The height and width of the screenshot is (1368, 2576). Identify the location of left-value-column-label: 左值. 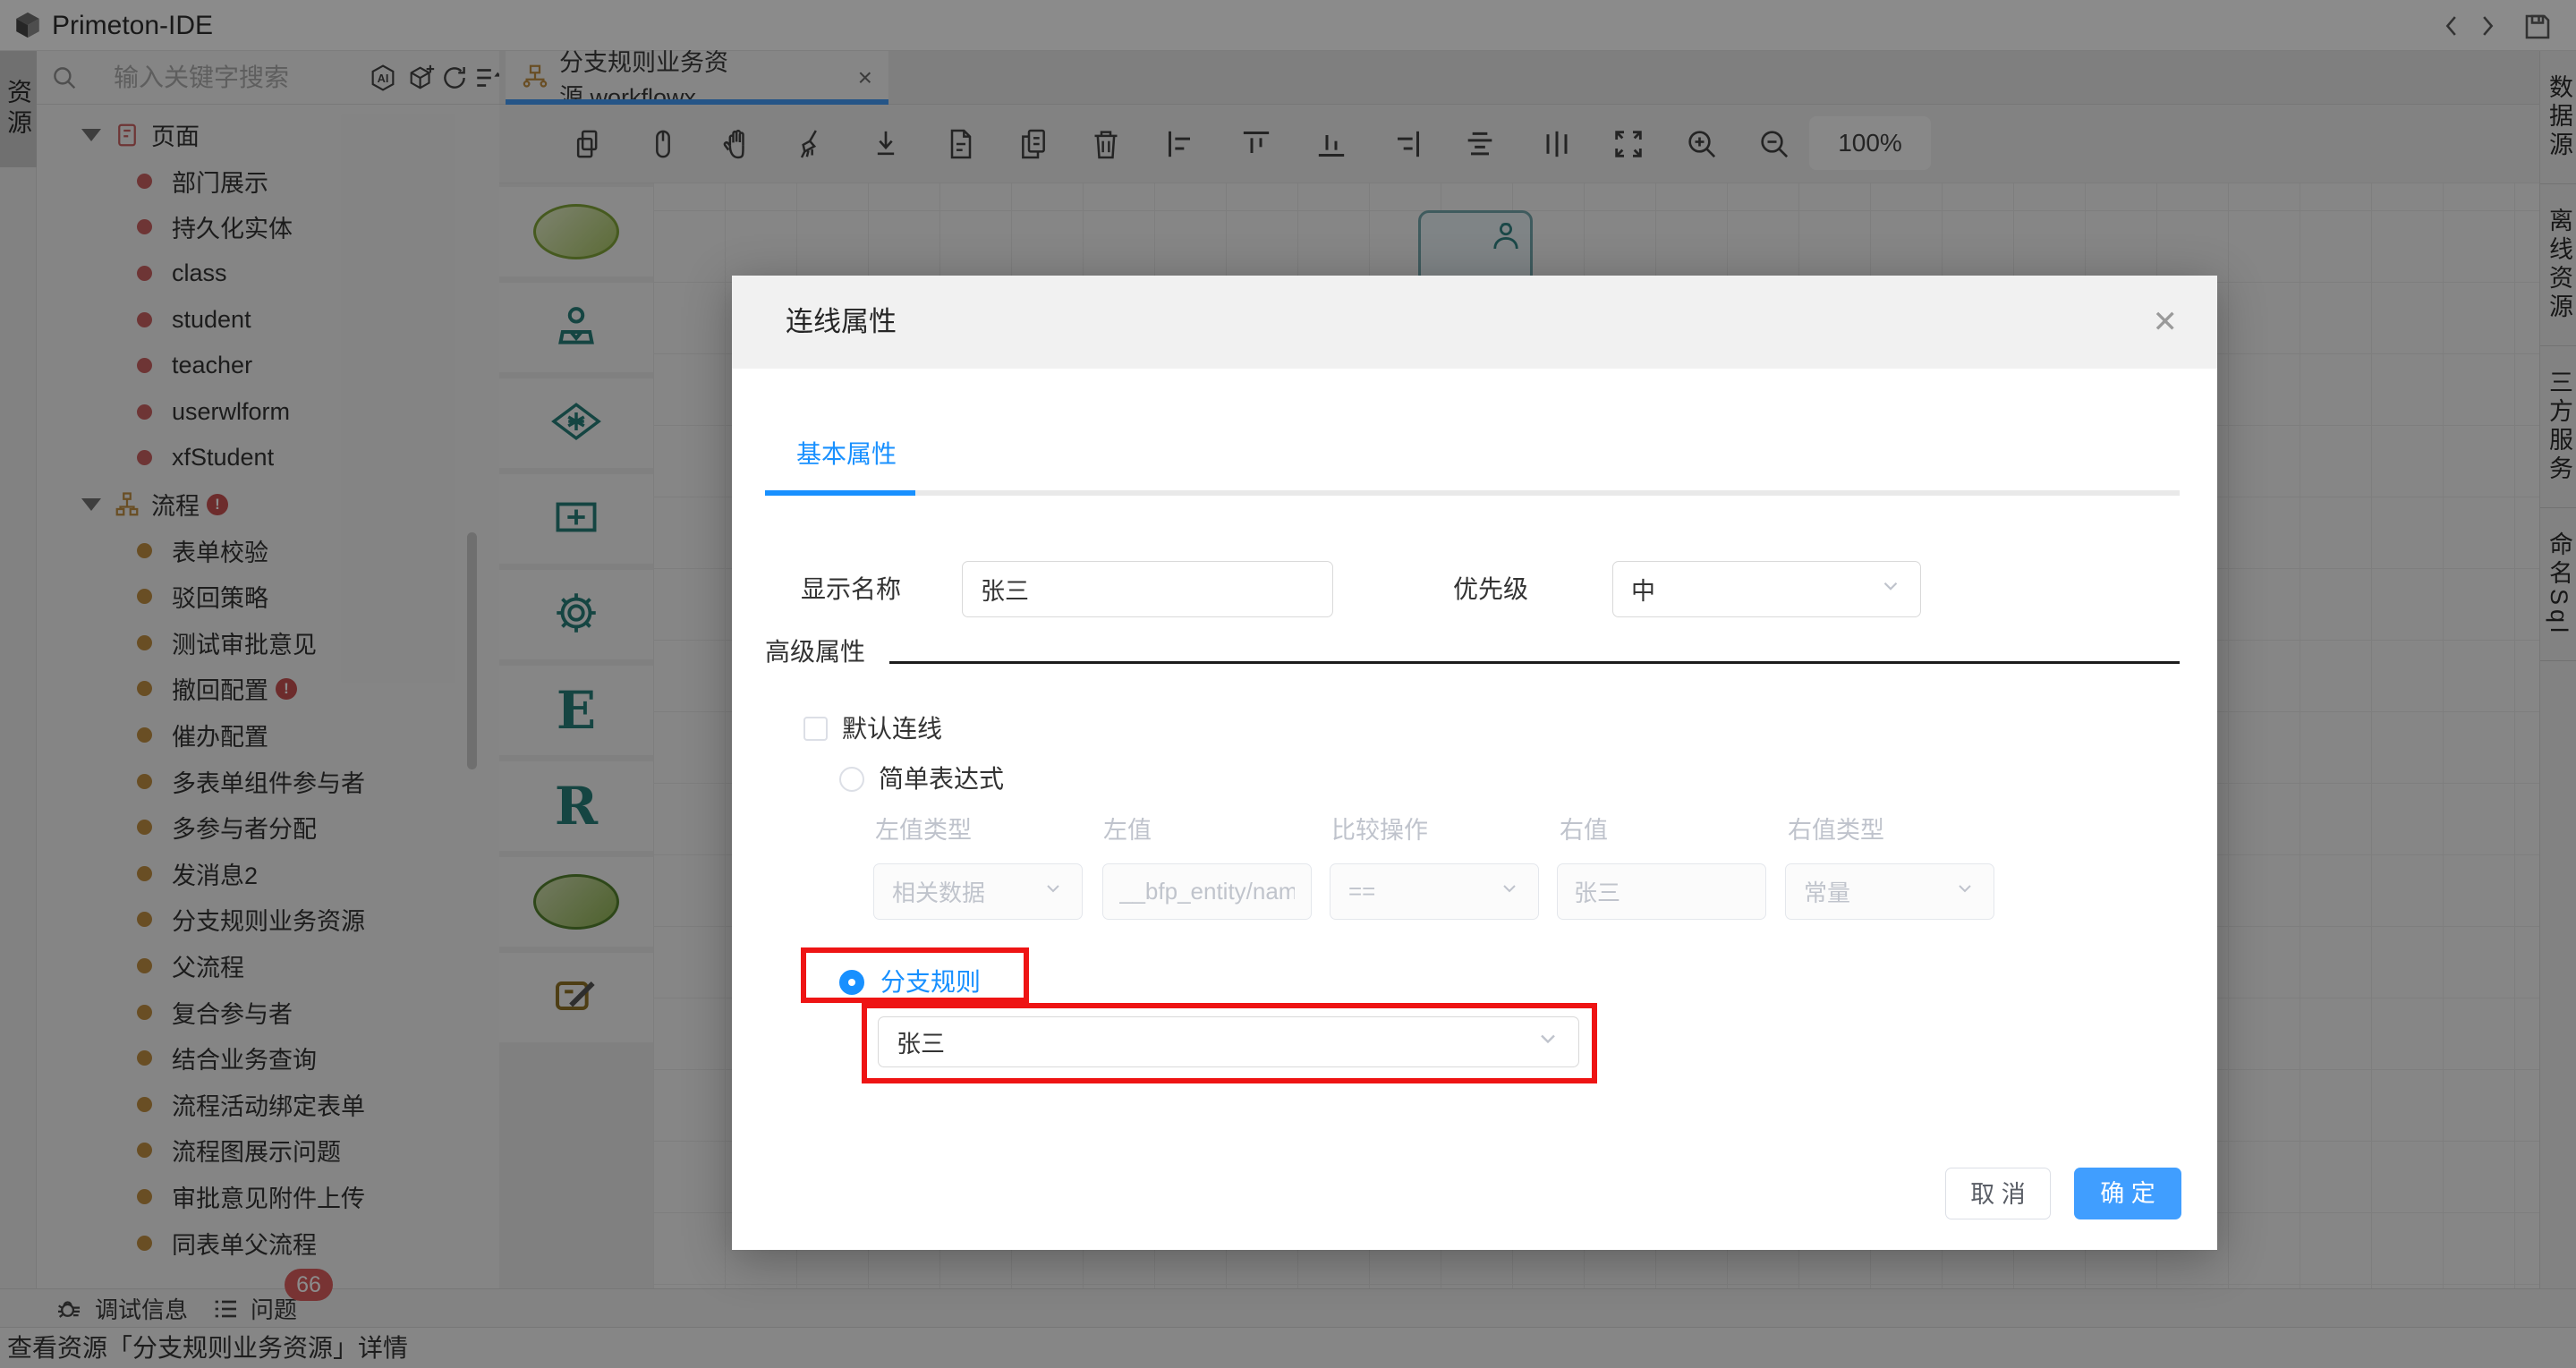
(1127, 830).